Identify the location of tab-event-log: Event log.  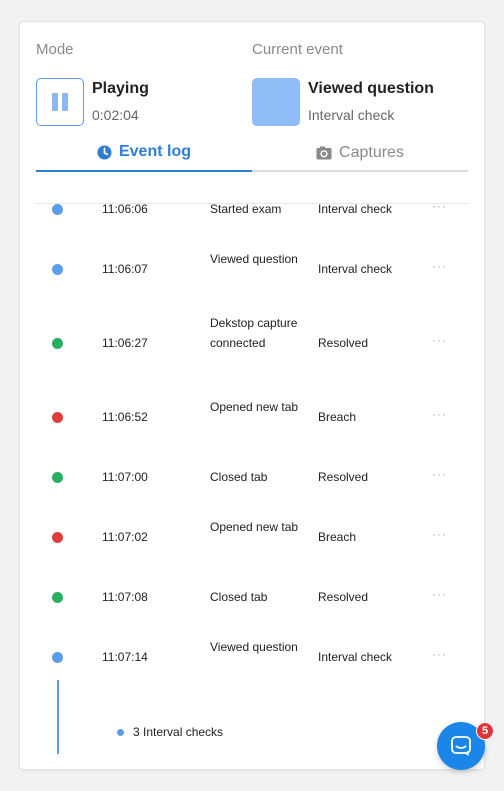
(144, 153).